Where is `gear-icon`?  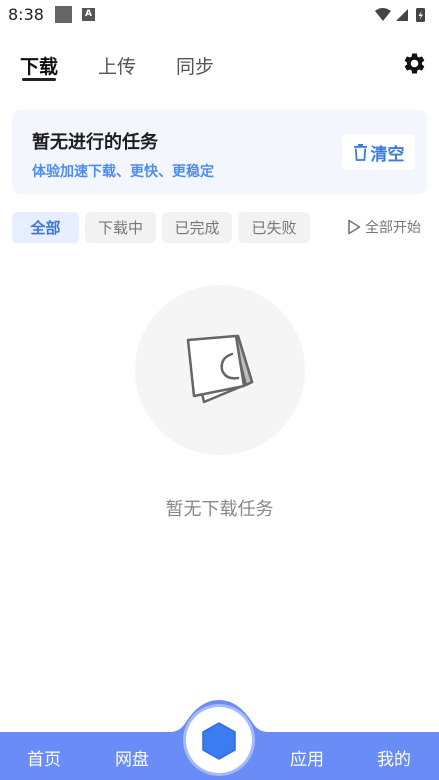 gear-icon is located at coordinates (414, 63).